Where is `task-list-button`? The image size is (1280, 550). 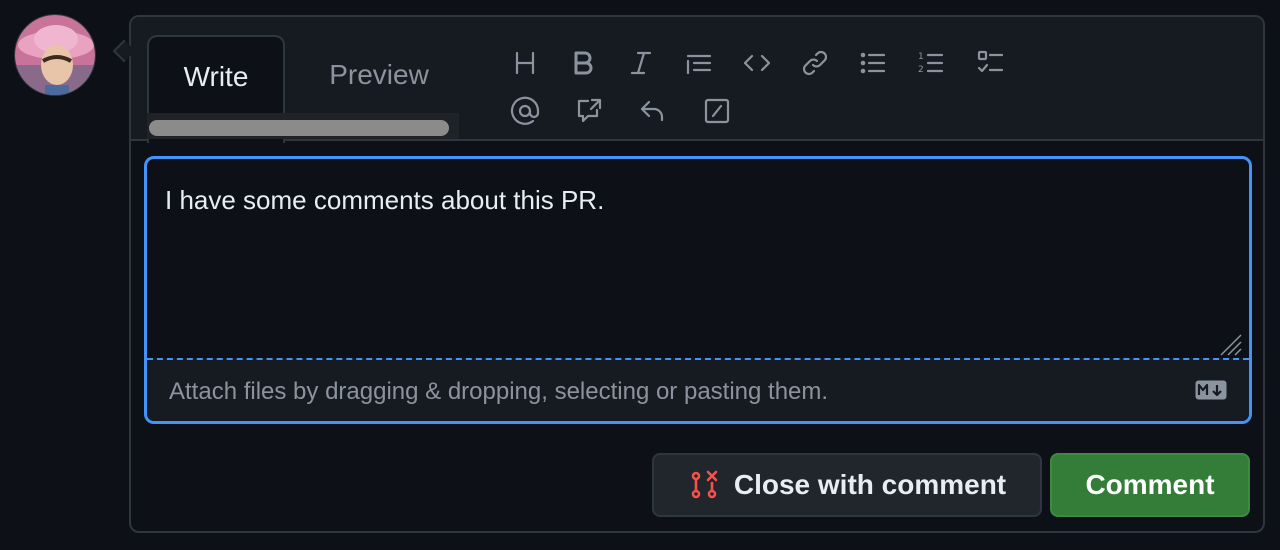
task-list-button is located at coordinates (991, 63).